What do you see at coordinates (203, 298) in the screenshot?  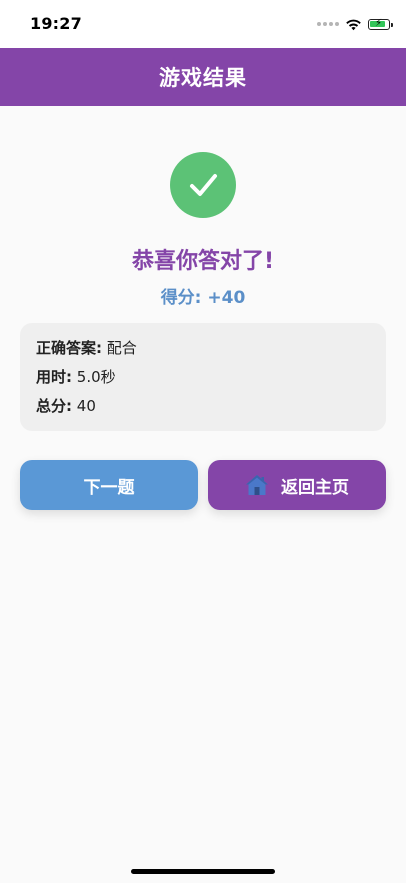 I see `score-text: 得分: +40` at bounding box center [203, 298].